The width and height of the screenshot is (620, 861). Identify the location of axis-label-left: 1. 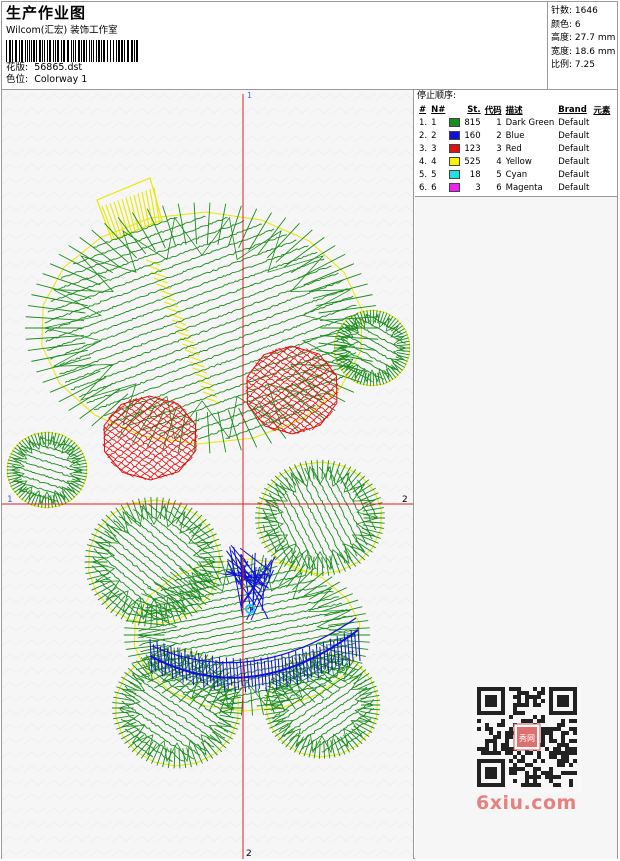
(10, 500).